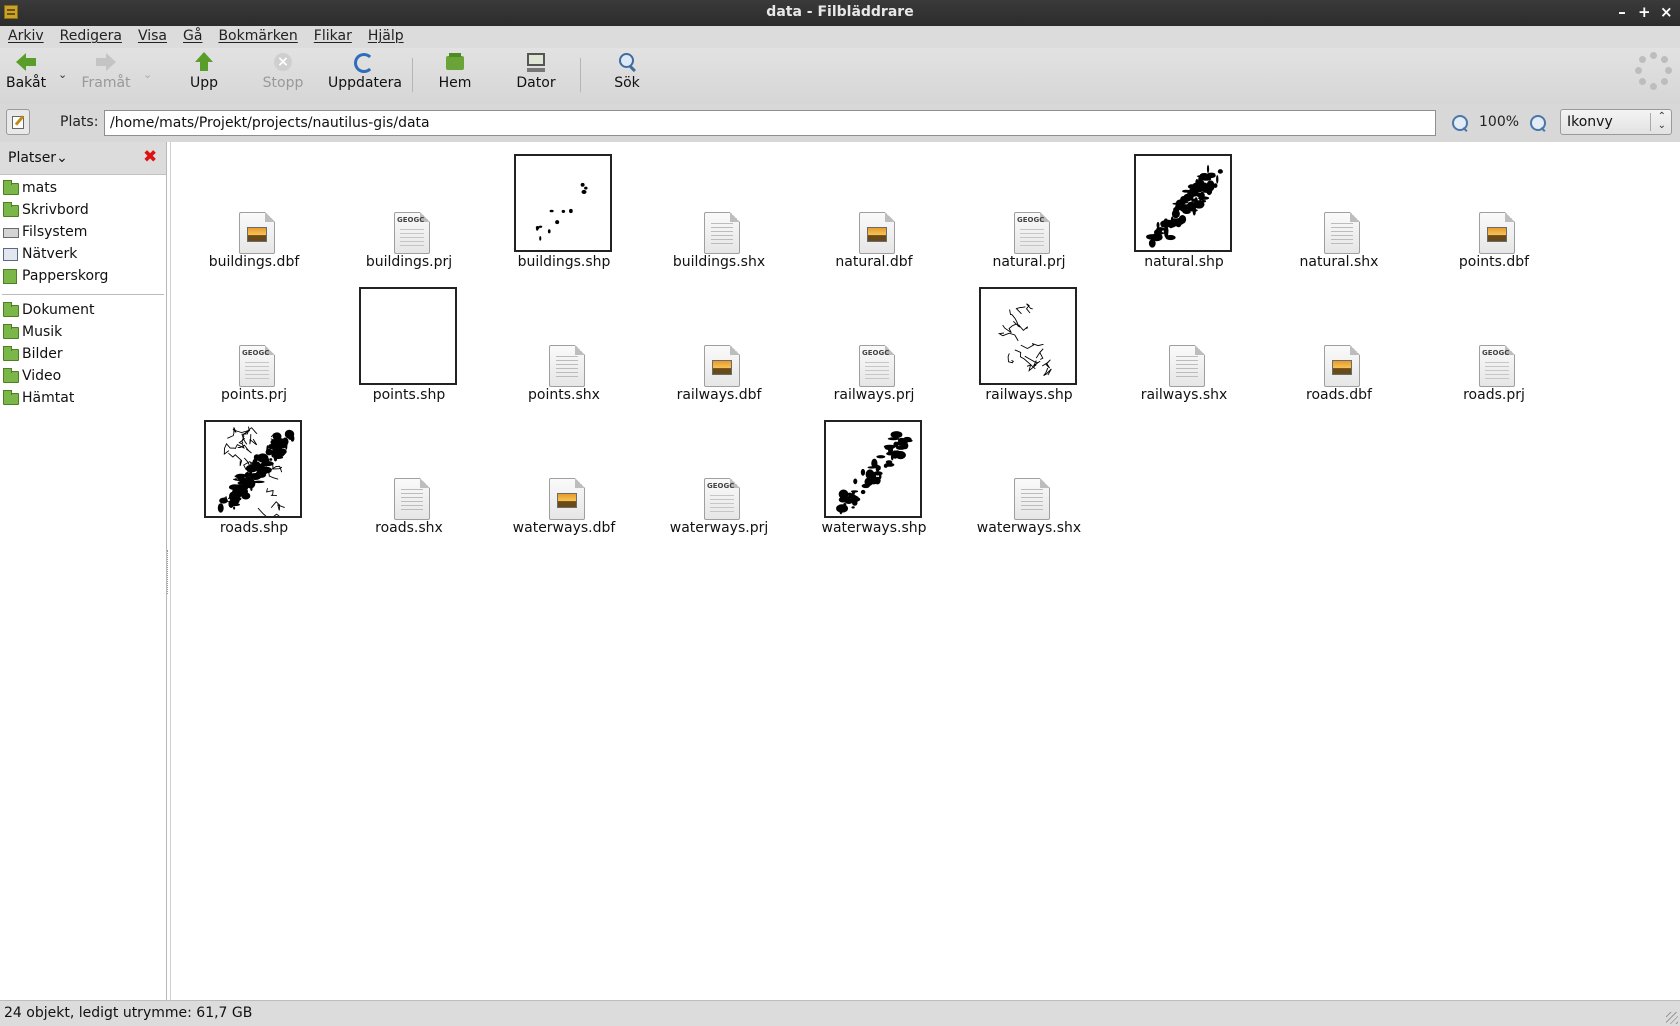 The width and height of the screenshot is (1680, 1026). What do you see at coordinates (564, 262) in the screenshot?
I see `file-name: buildings.shp` at bounding box center [564, 262].